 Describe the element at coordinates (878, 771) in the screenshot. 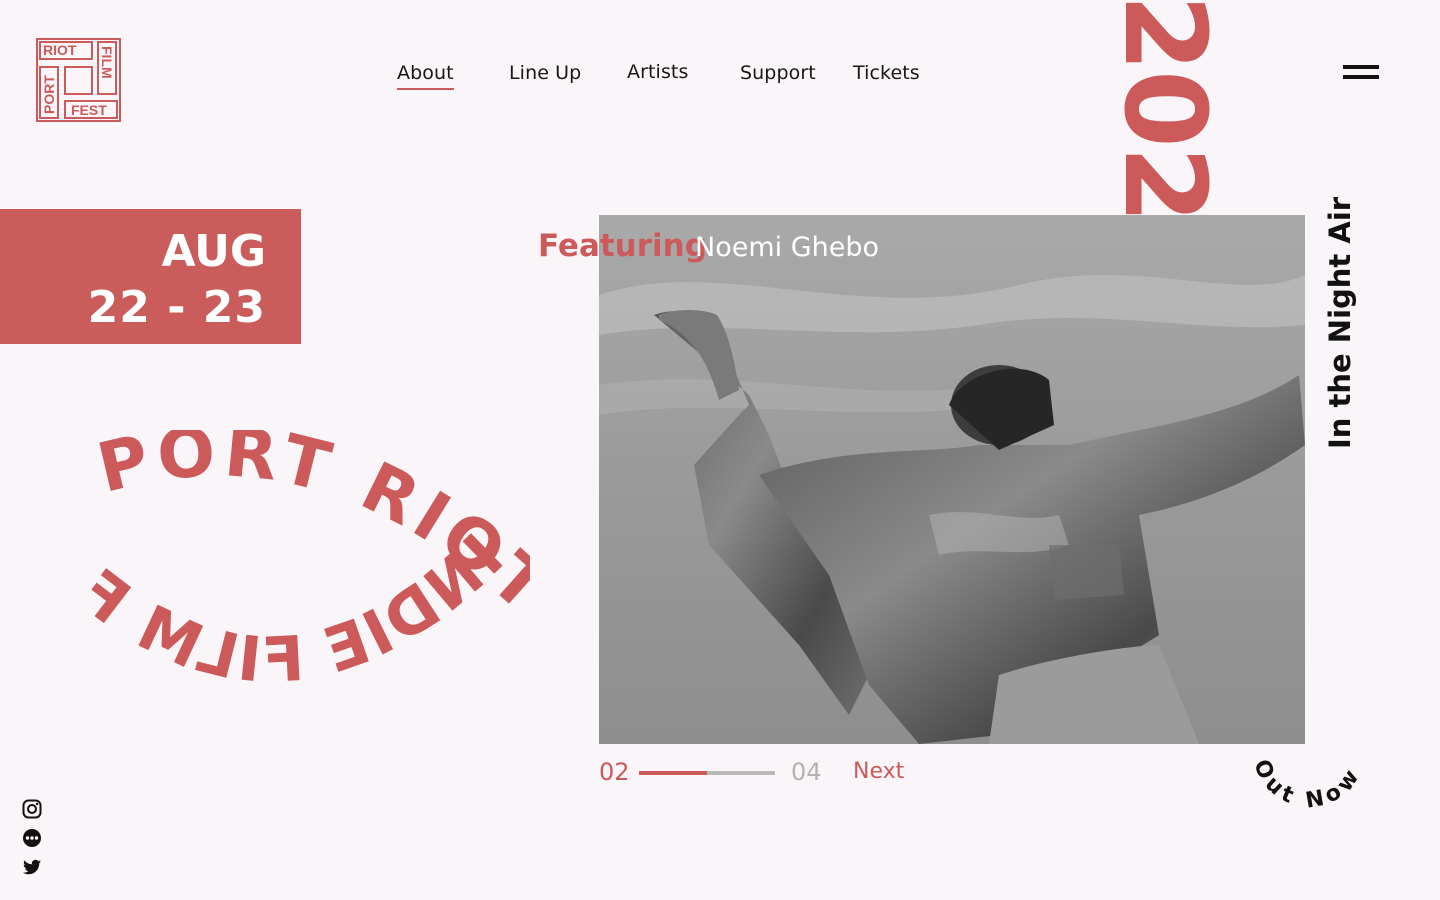

I see `next-slide-button: Next` at that location.